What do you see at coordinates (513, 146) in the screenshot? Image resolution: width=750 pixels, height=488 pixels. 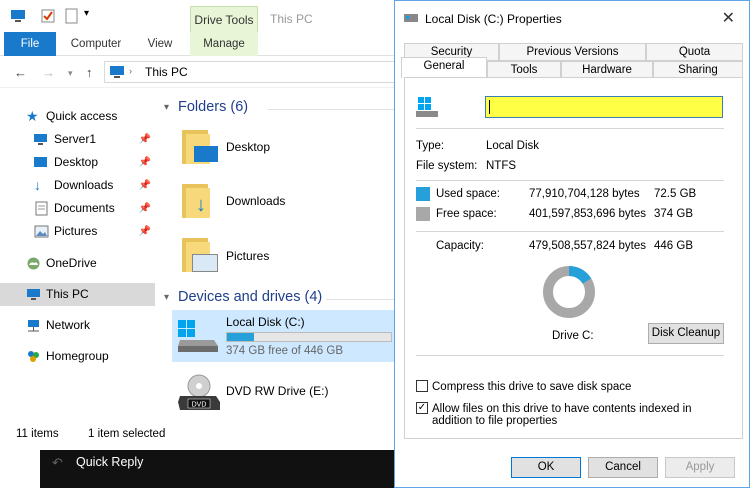 I see `type-value: Local Disk` at bounding box center [513, 146].